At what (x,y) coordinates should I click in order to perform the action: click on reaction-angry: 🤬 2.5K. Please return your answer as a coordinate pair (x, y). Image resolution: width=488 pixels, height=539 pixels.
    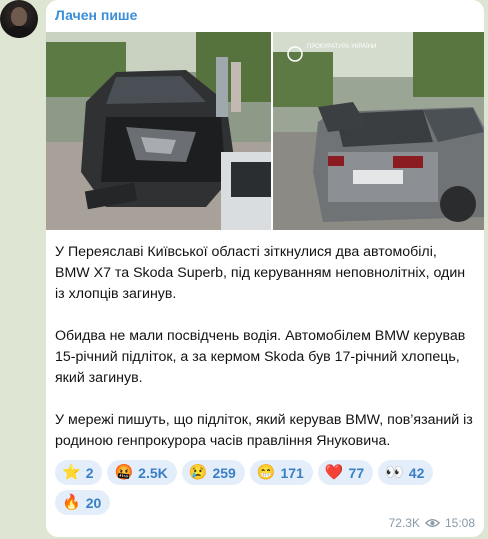
    Looking at the image, I should click on (142, 472).